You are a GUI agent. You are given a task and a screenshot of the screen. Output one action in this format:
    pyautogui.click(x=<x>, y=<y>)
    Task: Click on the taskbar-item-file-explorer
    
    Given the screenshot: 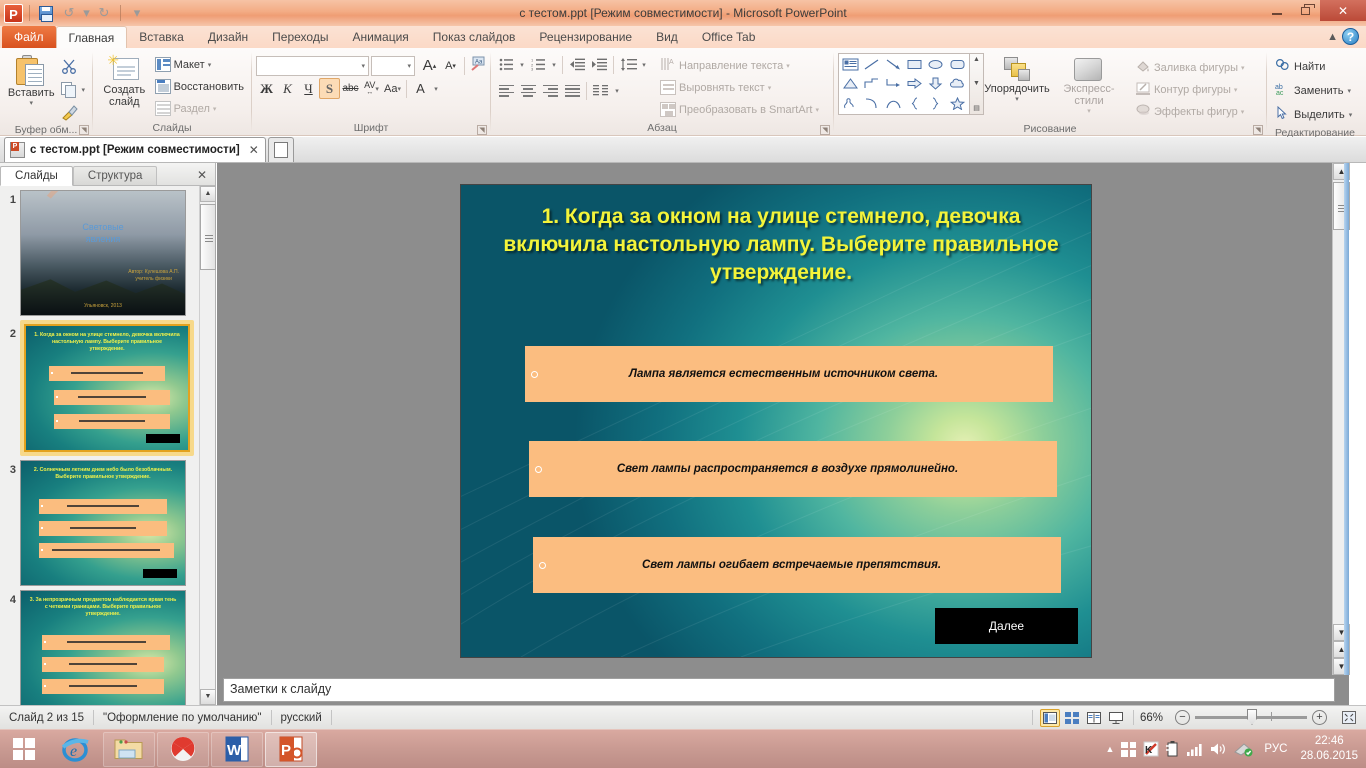 What is the action you would take?
    pyautogui.click(x=129, y=749)
    